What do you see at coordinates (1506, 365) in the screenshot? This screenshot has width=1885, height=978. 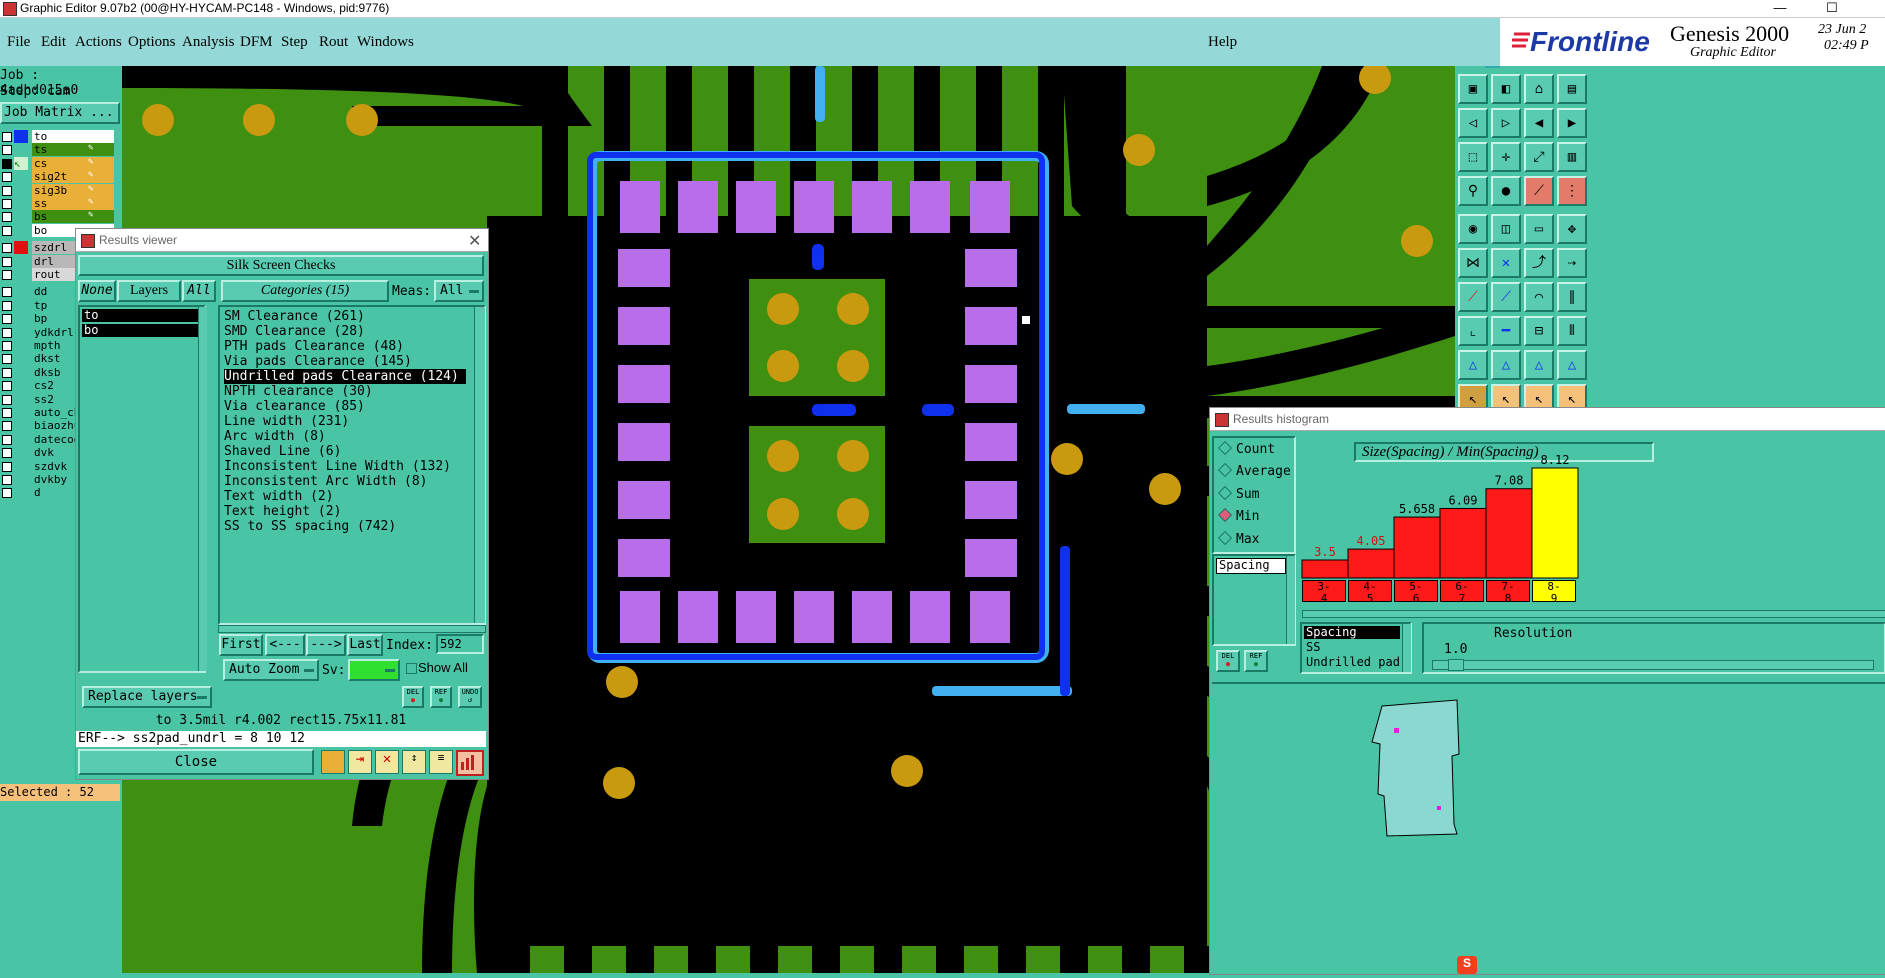 I see `triangle-red-icon: △` at bounding box center [1506, 365].